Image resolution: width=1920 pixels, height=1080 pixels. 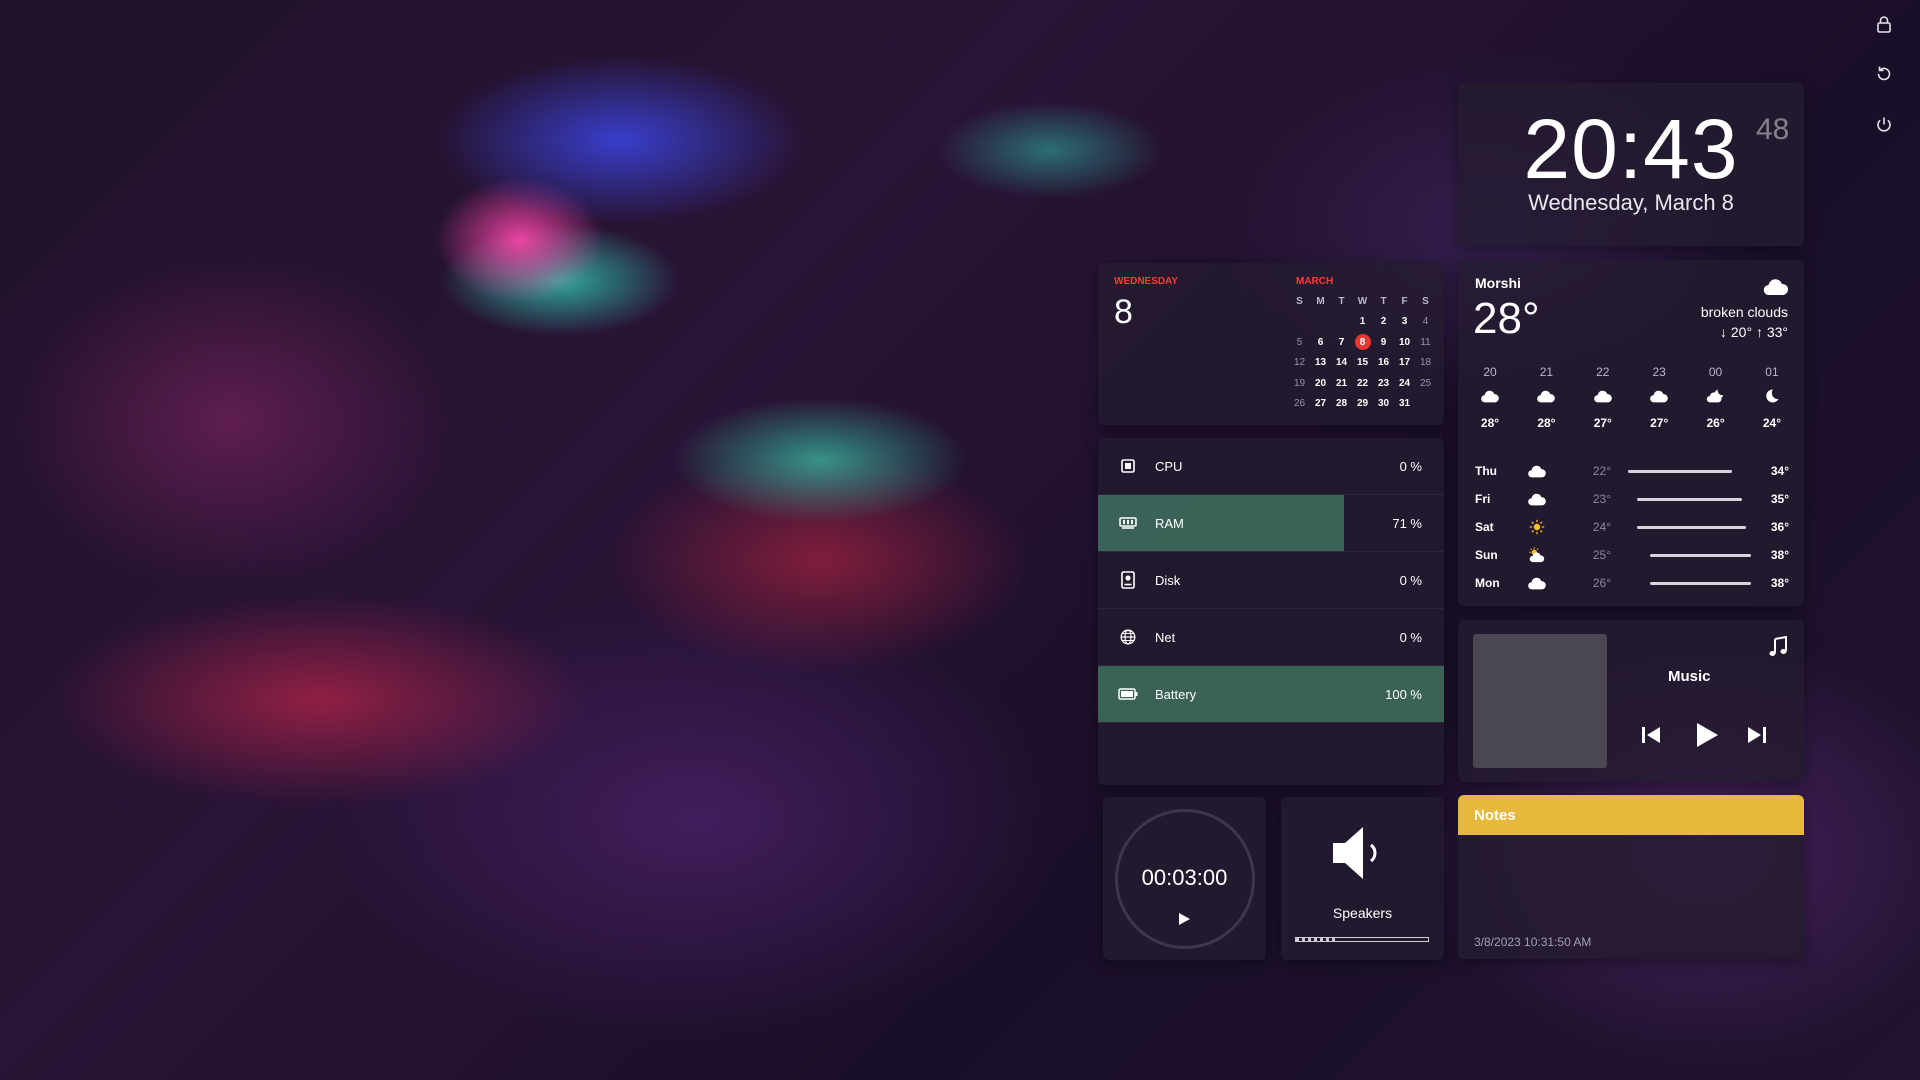 I want to click on calendar-date: 23, so click(x=1383, y=383).